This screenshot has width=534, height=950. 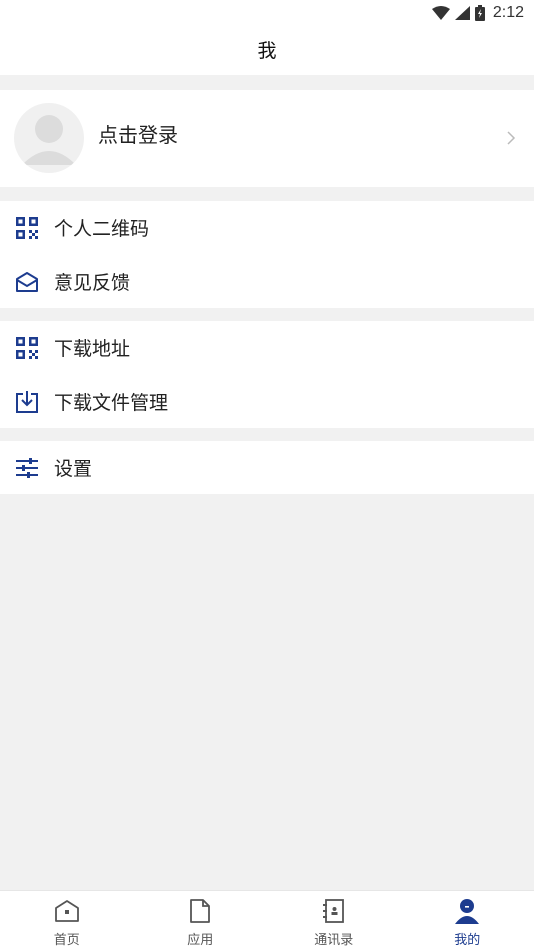 I want to click on page-title: 我, so click(x=267, y=51).